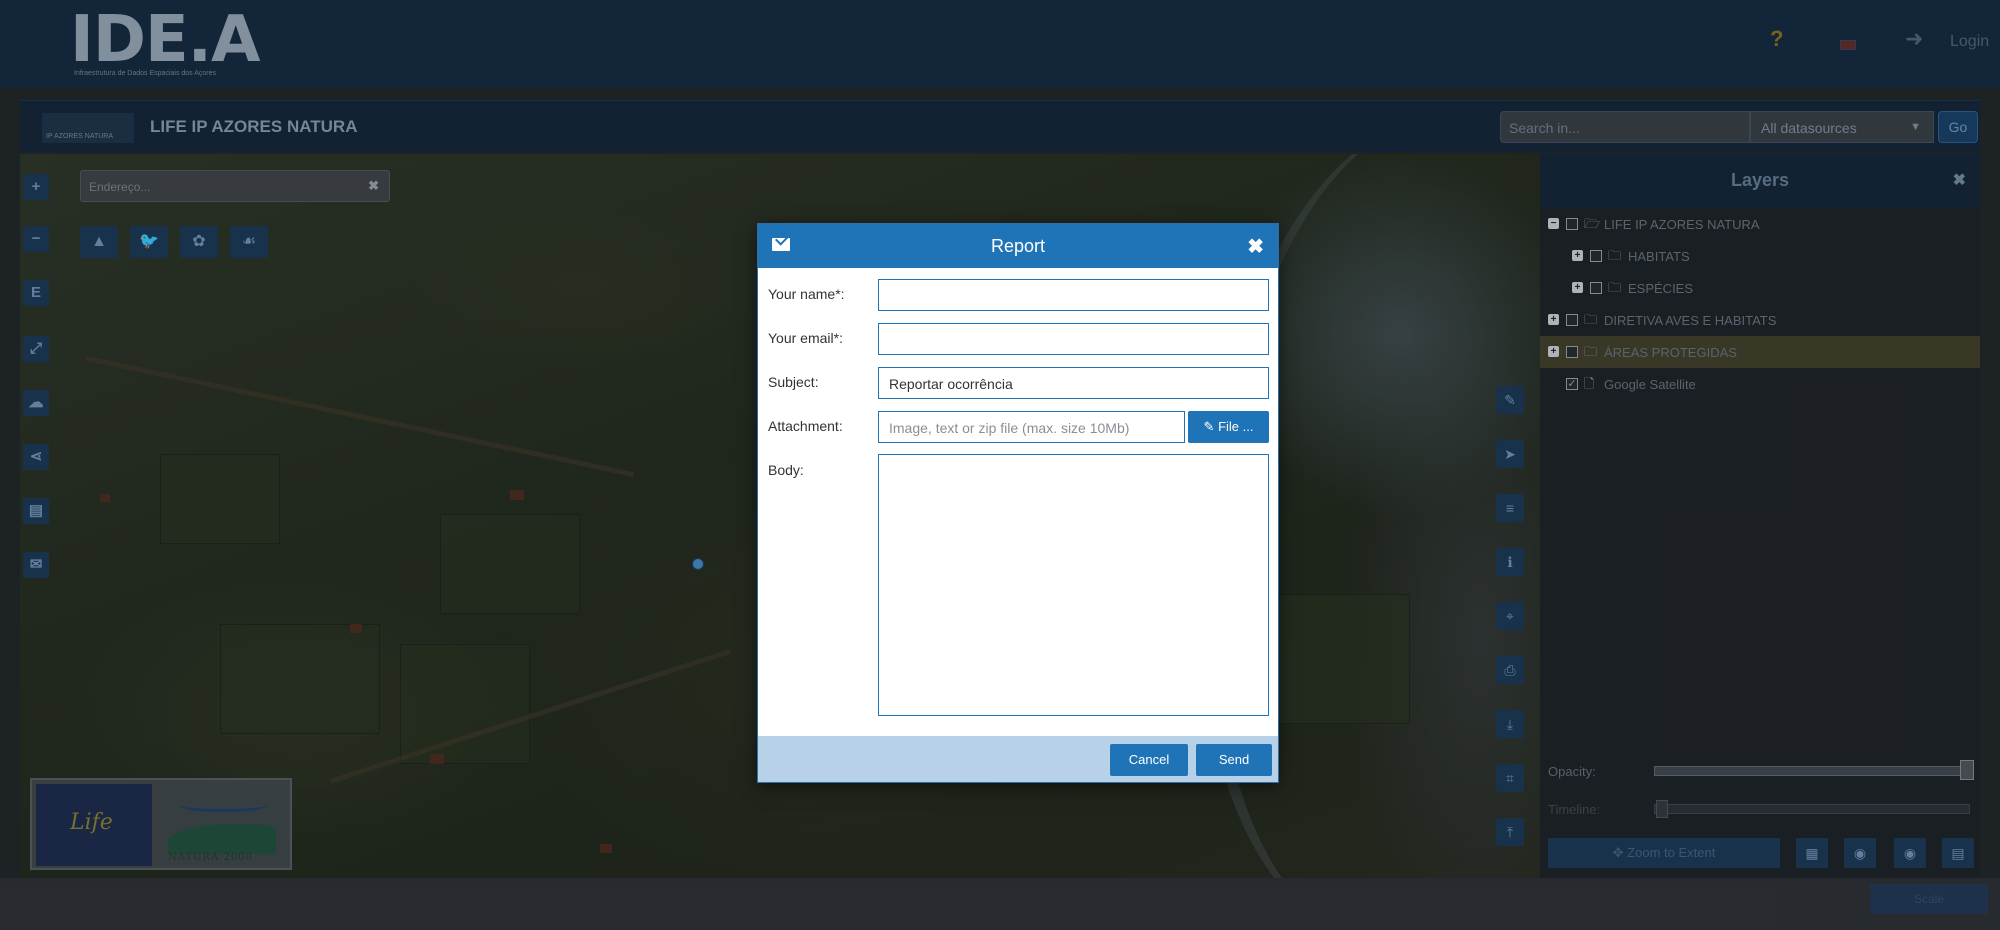 Image resolution: width=2000 pixels, height=930 pixels. Describe the element at coordinates (1031, 427) in the screenshot. I see `attachment-field: Image, text or zip file (max. size 10Mb)` at that location.